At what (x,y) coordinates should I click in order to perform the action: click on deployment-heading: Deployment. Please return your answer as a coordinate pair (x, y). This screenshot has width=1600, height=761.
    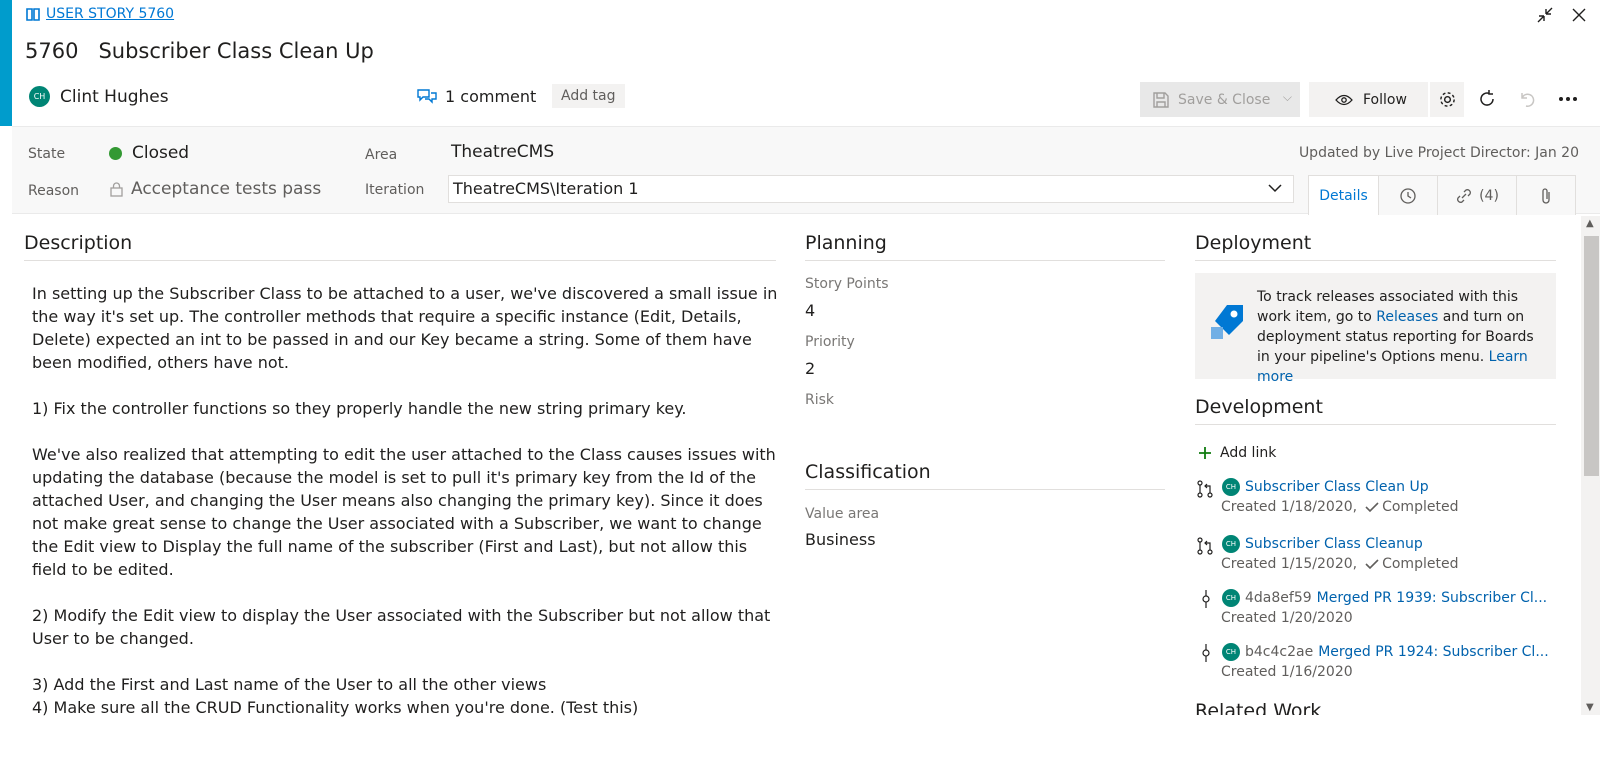
    Looking at the image, I should click on (1375, 246).